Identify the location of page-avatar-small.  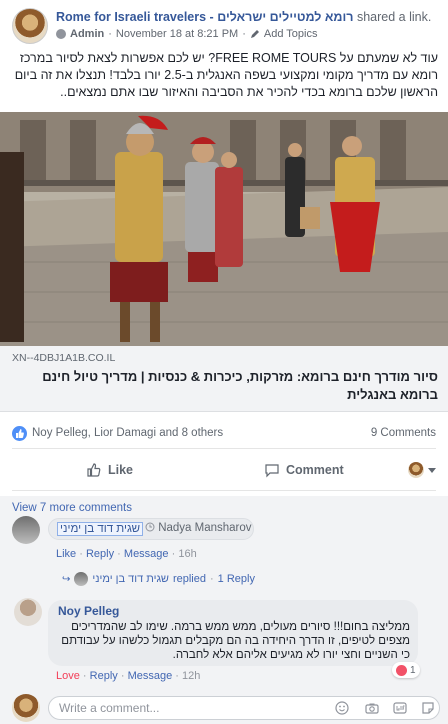
(416, 470).